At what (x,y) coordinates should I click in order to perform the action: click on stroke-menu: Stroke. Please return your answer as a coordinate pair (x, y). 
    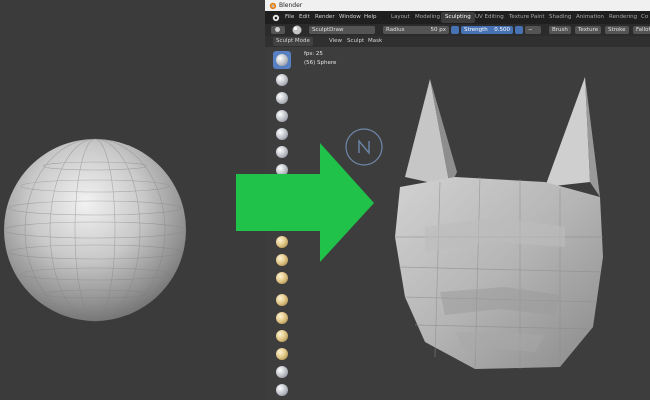
    Looking at the image, I should click on (617, 30).